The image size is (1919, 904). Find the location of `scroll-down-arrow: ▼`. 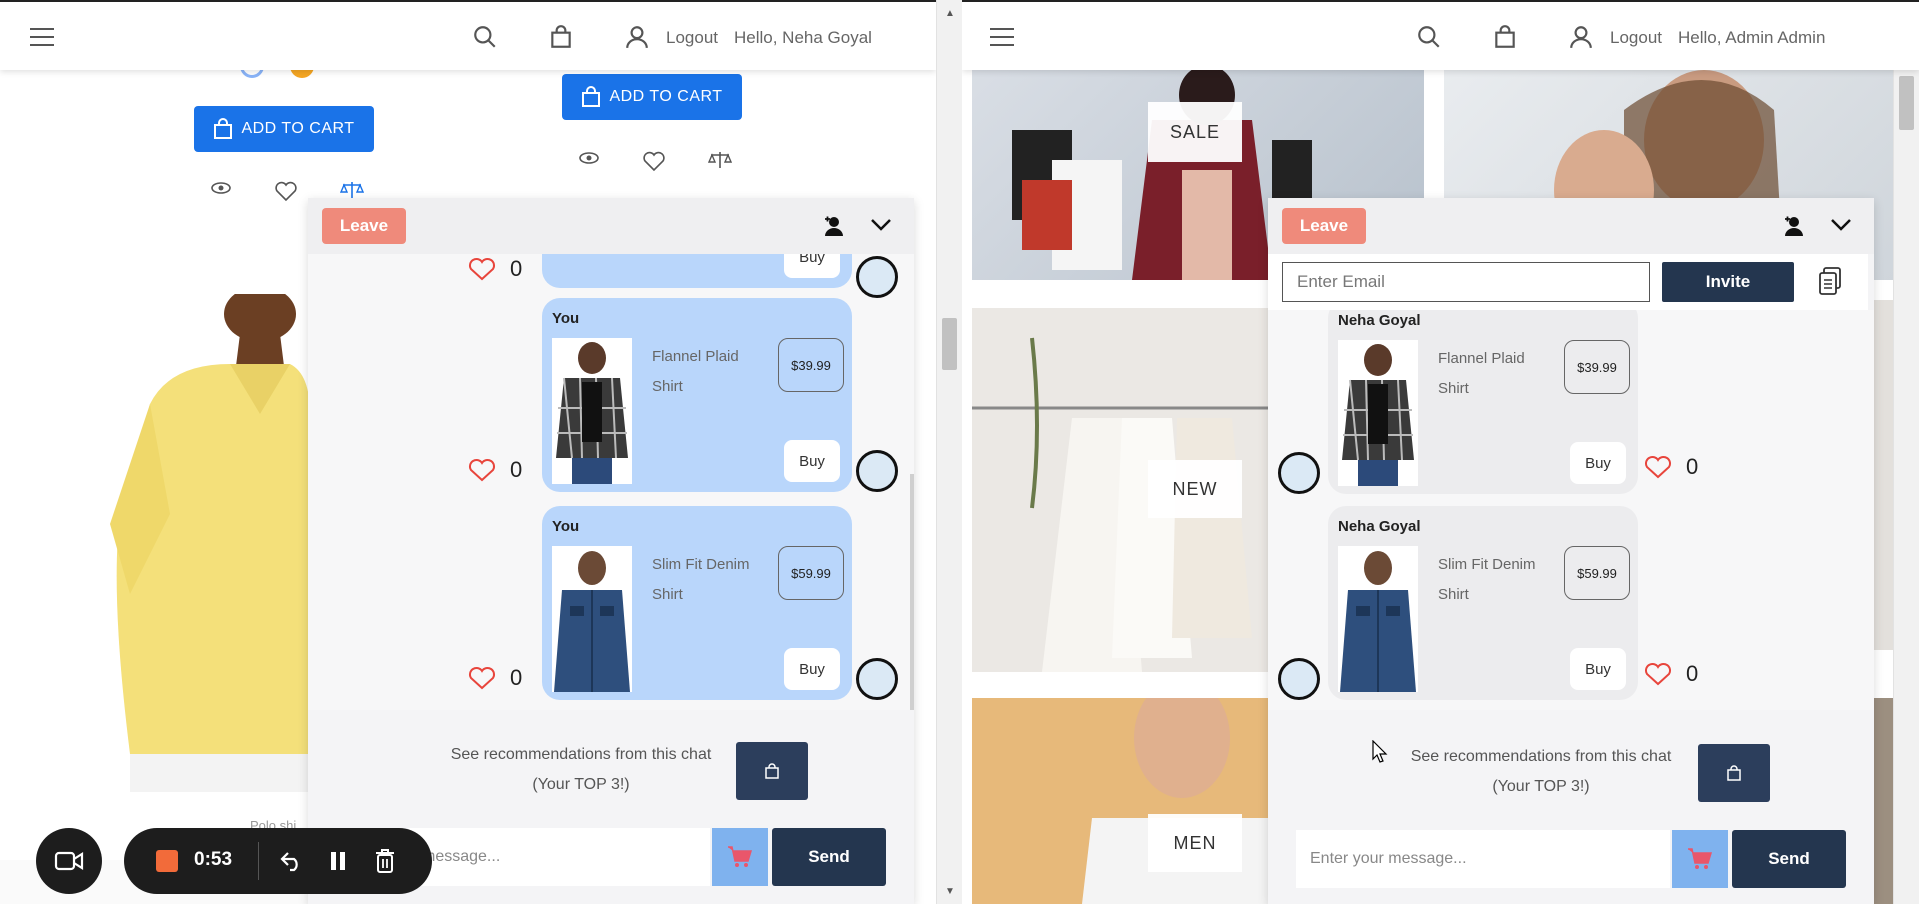

scroll-down-arrow: ▼ is located at coordinates (950, 891).